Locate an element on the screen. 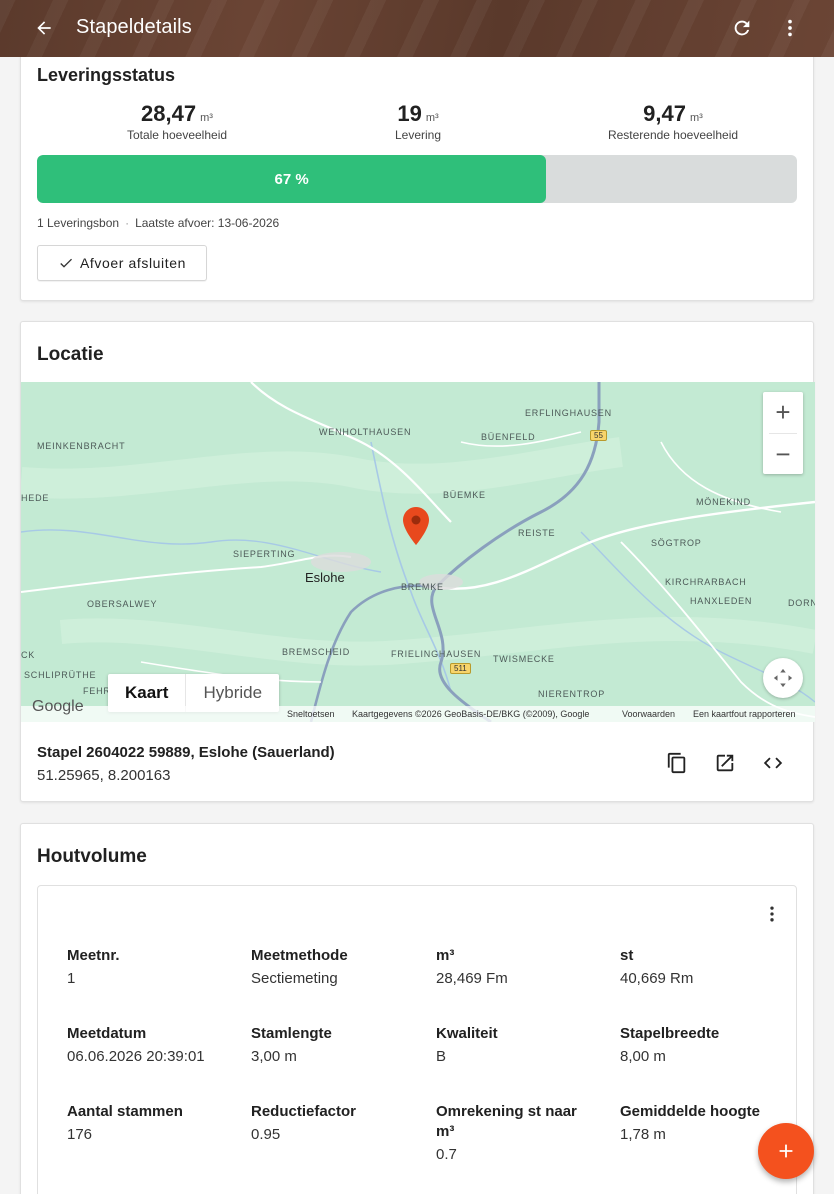  attribution-terms: Voorwaarden is located at coordinates (648, 714).